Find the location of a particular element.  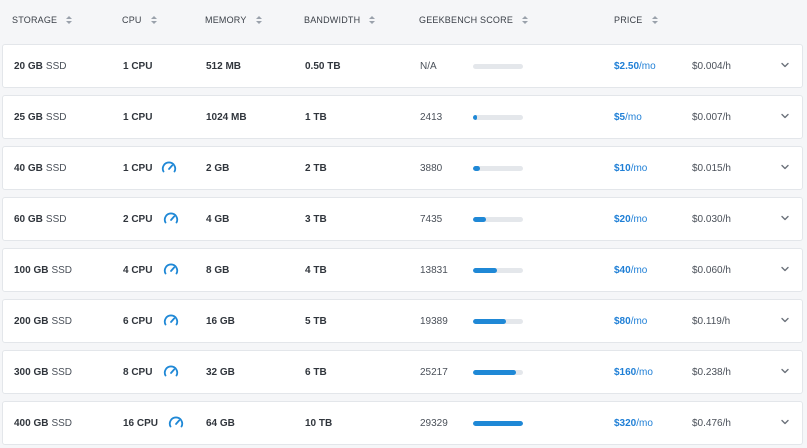

hourly-price: $0.007/h is located at coordinates (711, 117).